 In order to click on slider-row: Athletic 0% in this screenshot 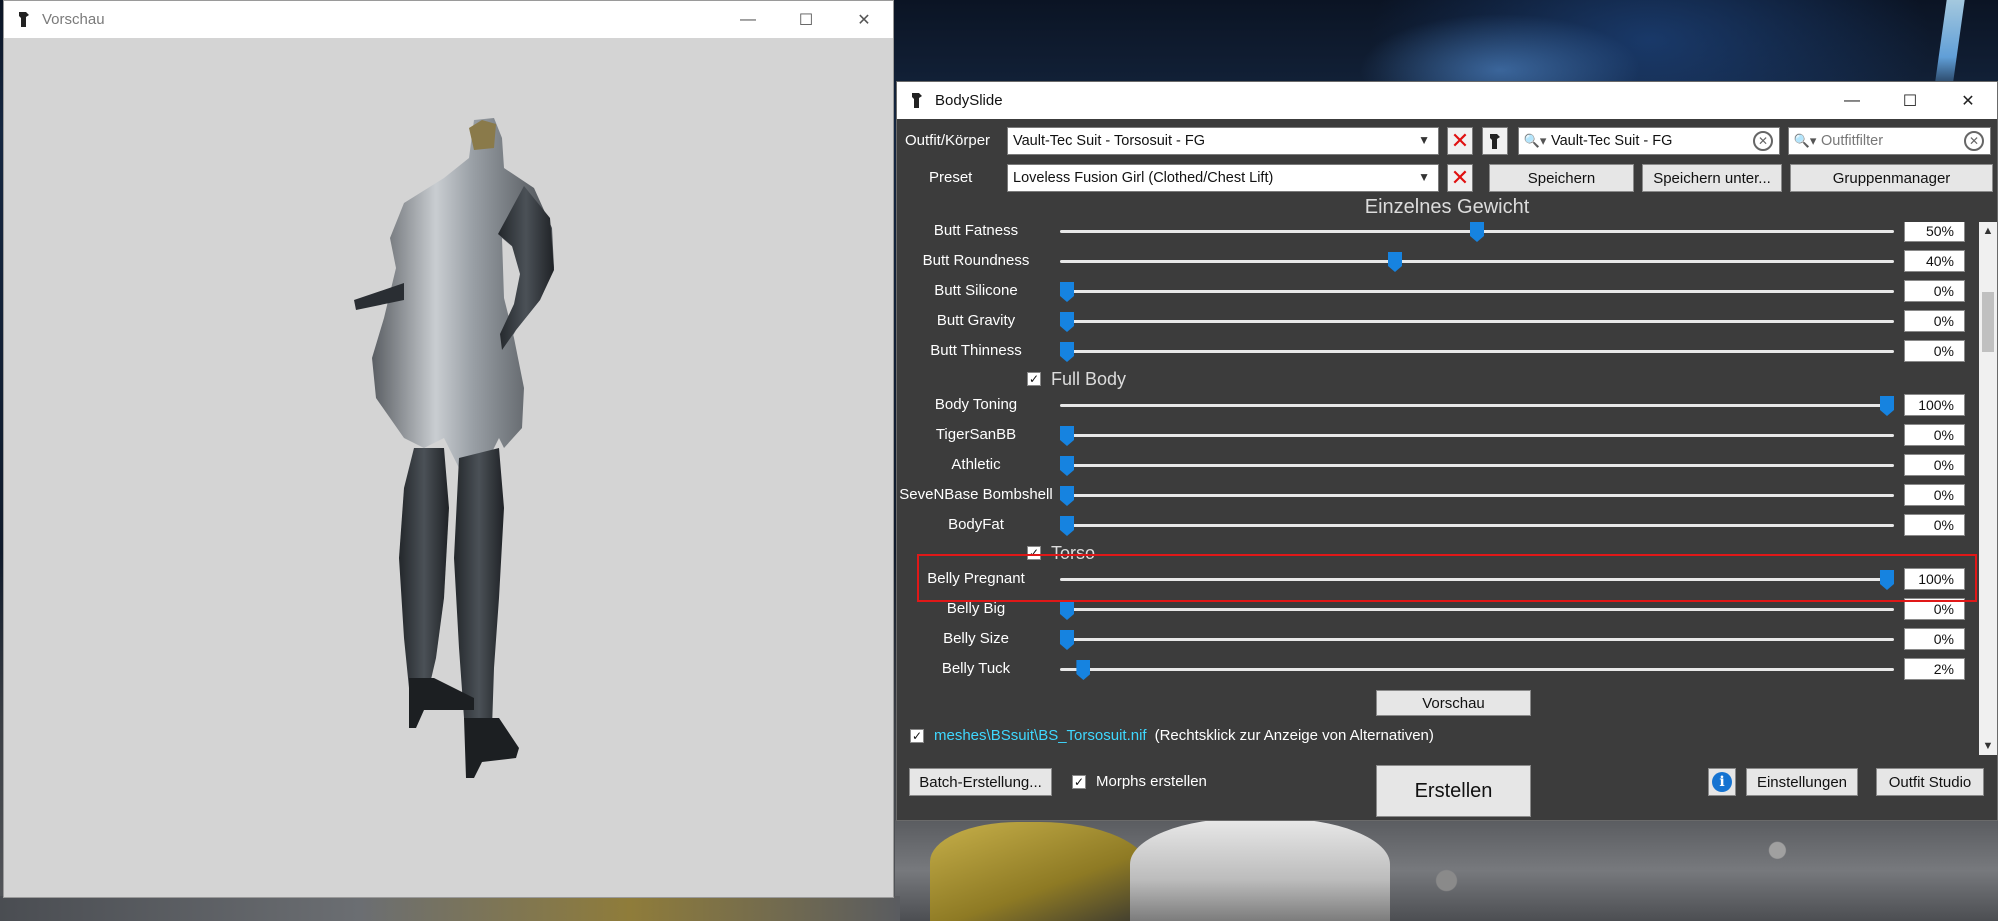, I will do `click(1437, 465)`.